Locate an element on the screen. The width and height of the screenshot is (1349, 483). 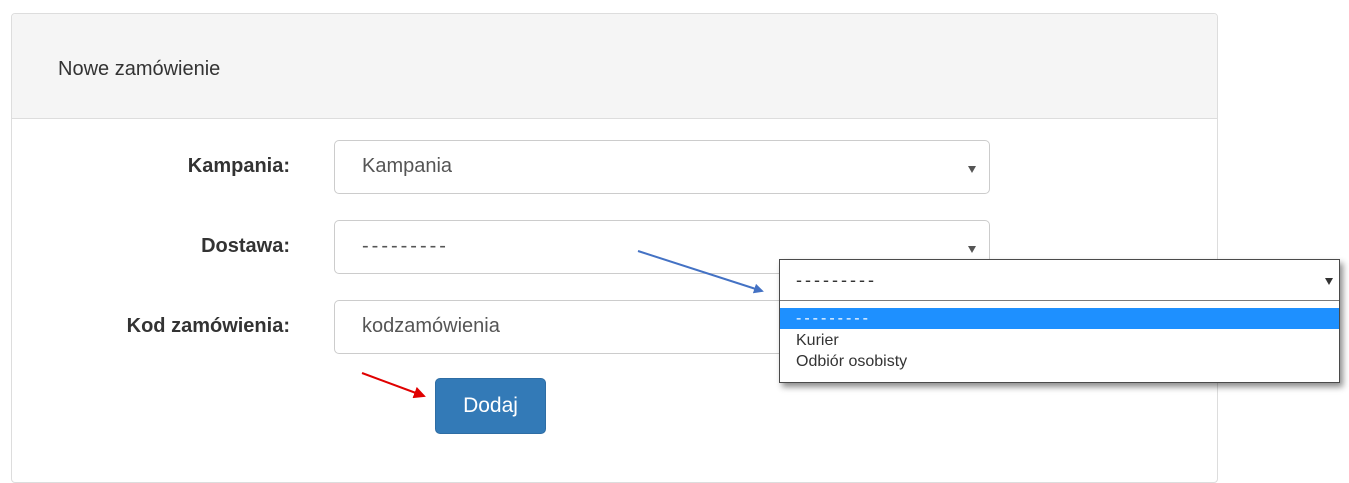
delivery-label: Dostawa: is located at coordinates (245, 246).